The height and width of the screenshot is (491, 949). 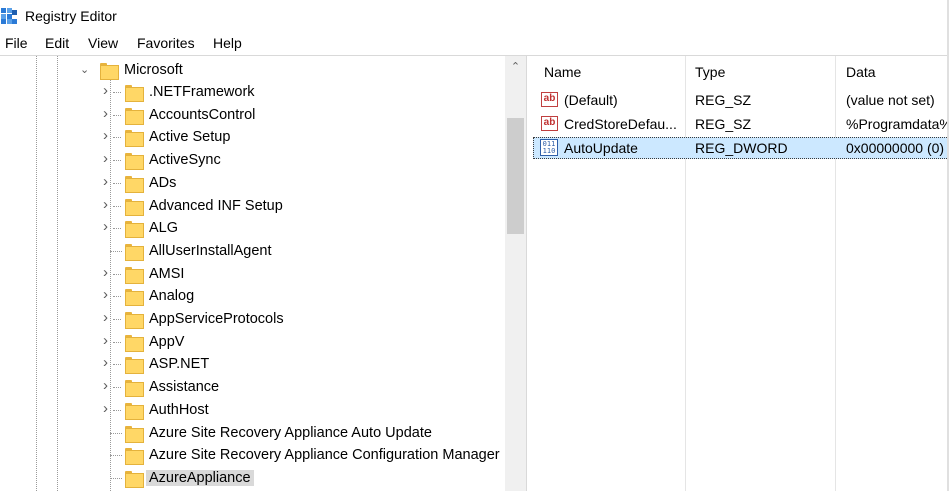 I want to click on tree-item: › AMSI, so click(x=252, y=275).